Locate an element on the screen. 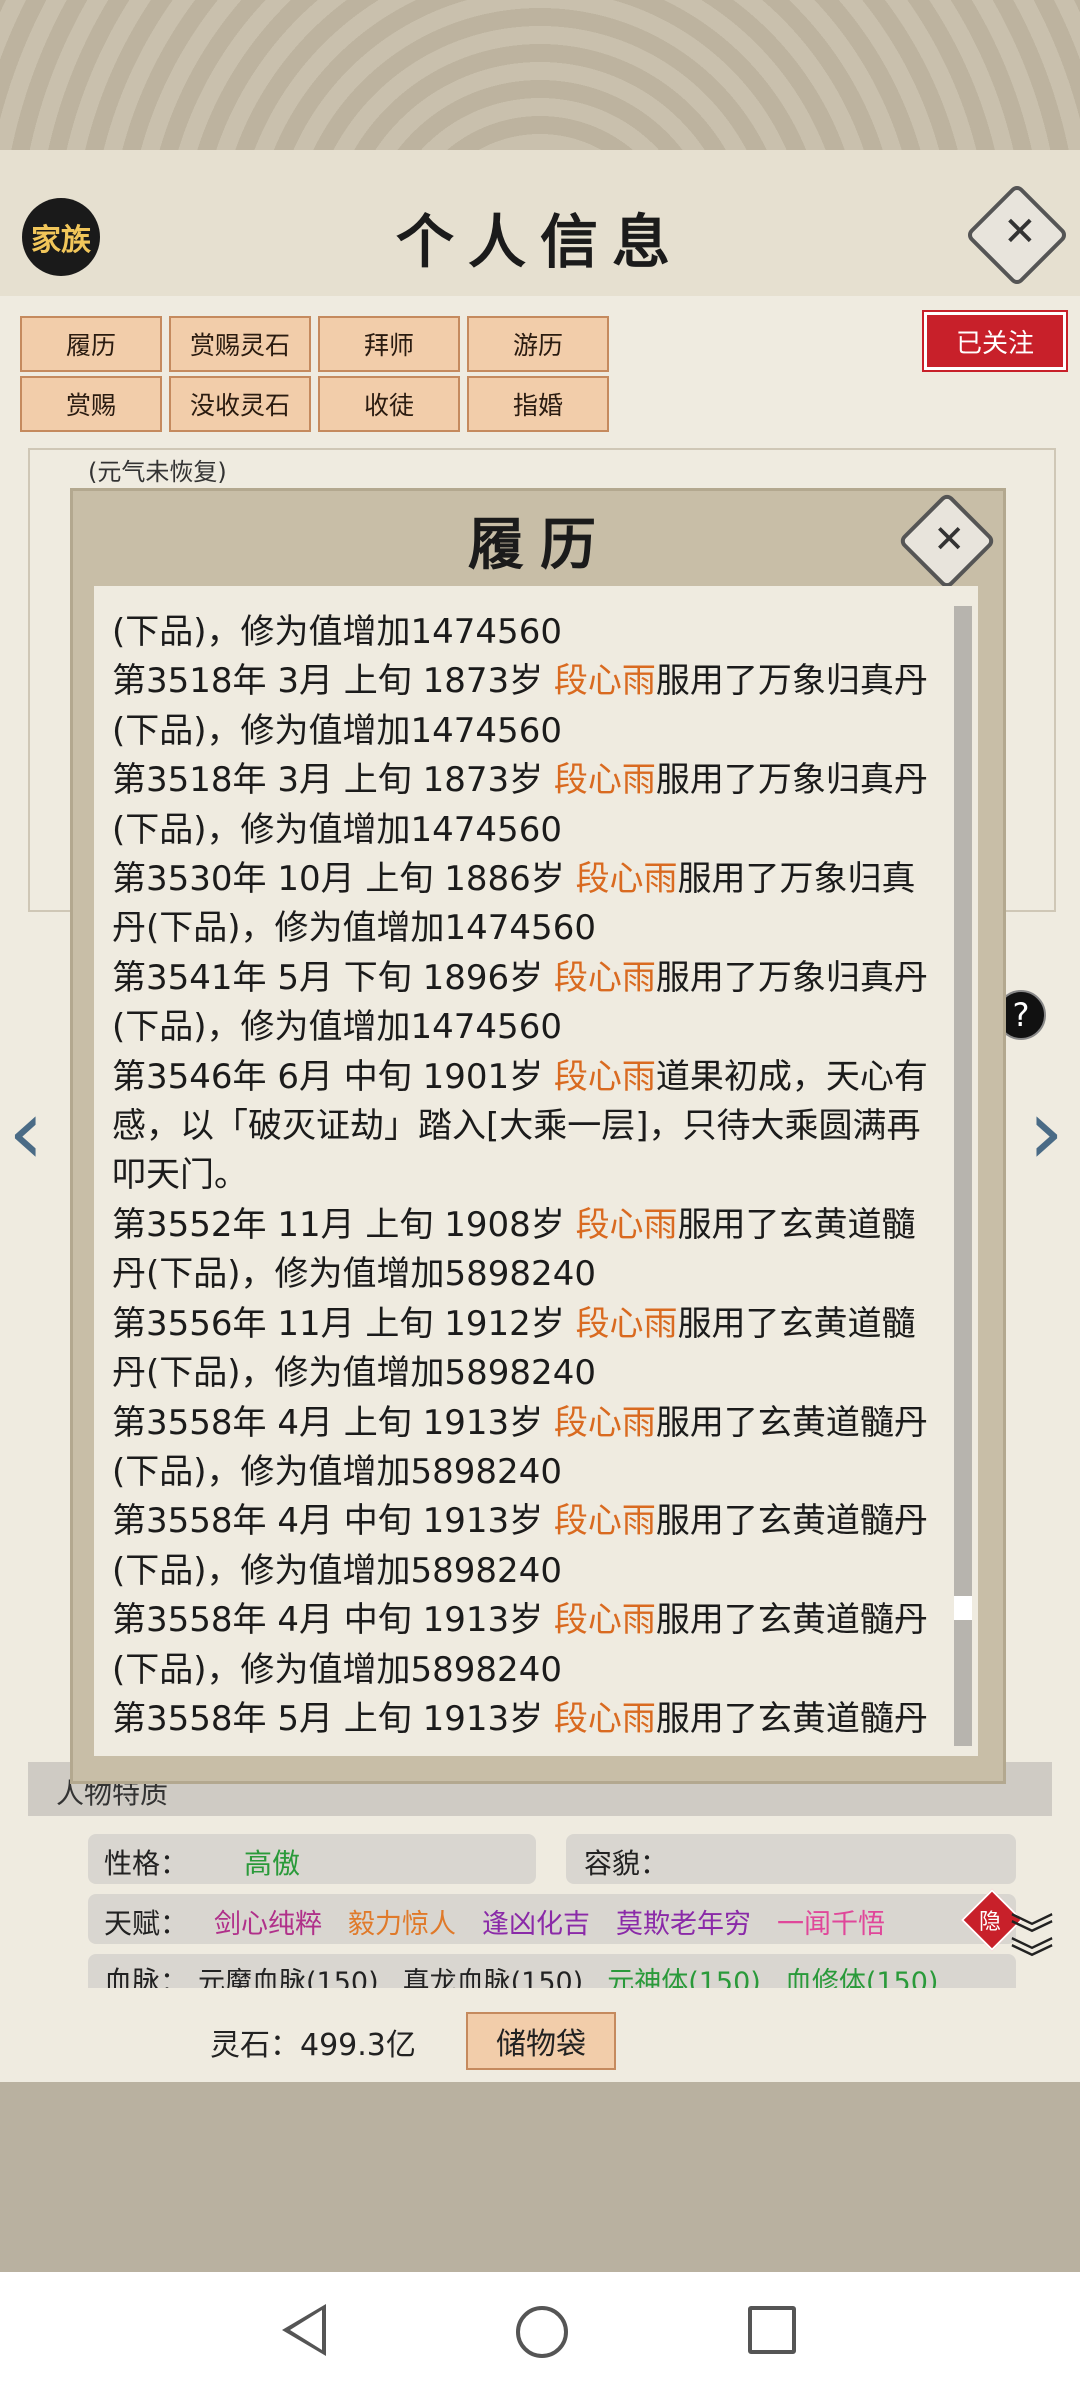 This screenshot has height=2388, width=1080. personality-label: 性格： is located at coordinates (146, 1863).